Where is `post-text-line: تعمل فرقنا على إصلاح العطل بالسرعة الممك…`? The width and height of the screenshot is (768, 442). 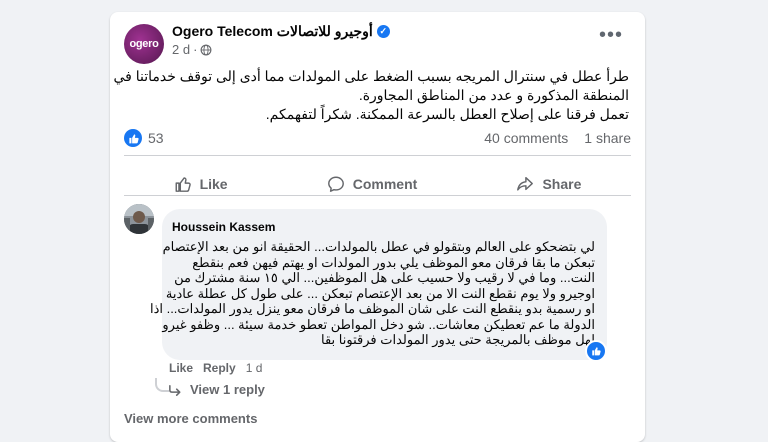
post-text-line: تعمل فرقنا على إصلاح العطل بالسرعة الممك… is located at coordinates (447, 114).